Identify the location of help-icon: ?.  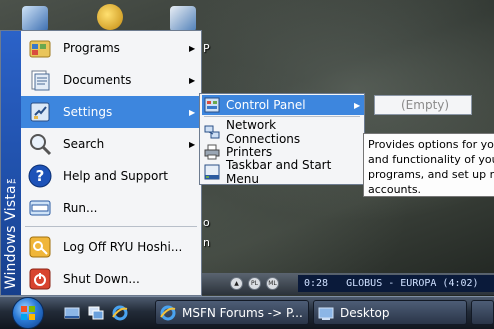
(40, 176).